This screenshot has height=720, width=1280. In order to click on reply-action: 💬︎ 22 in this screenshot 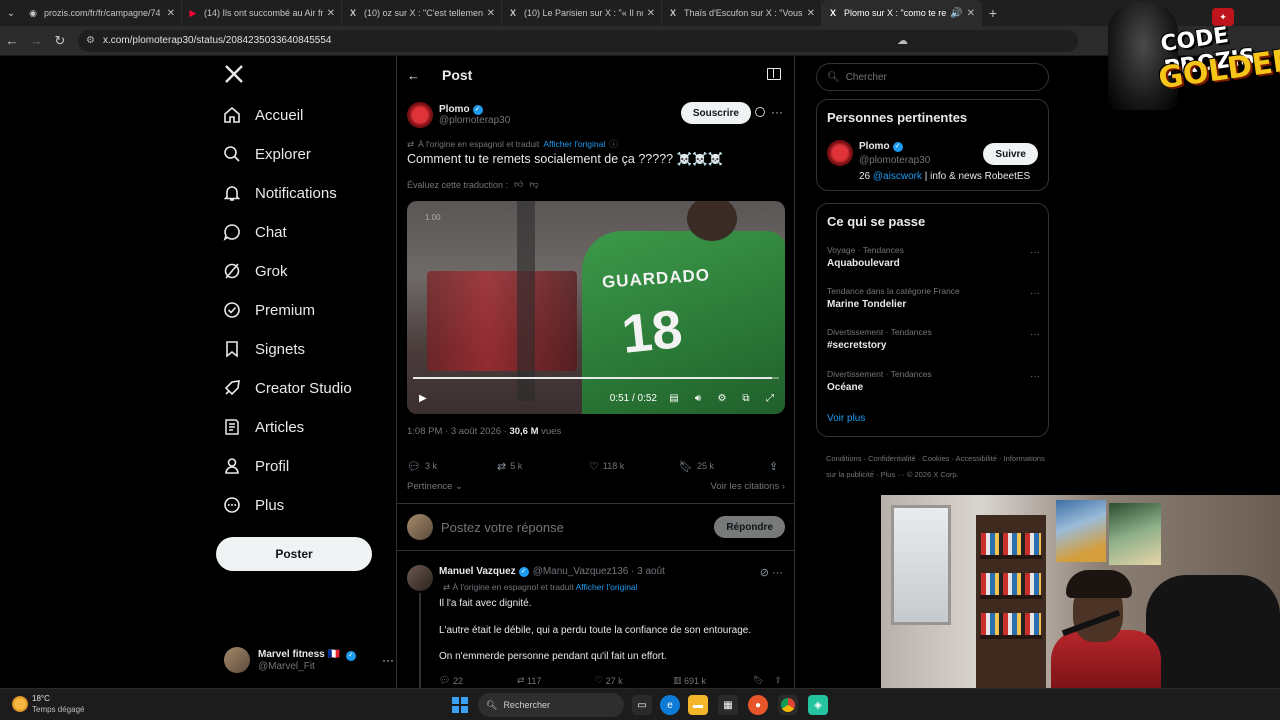, I will do `click(478, 680)`.